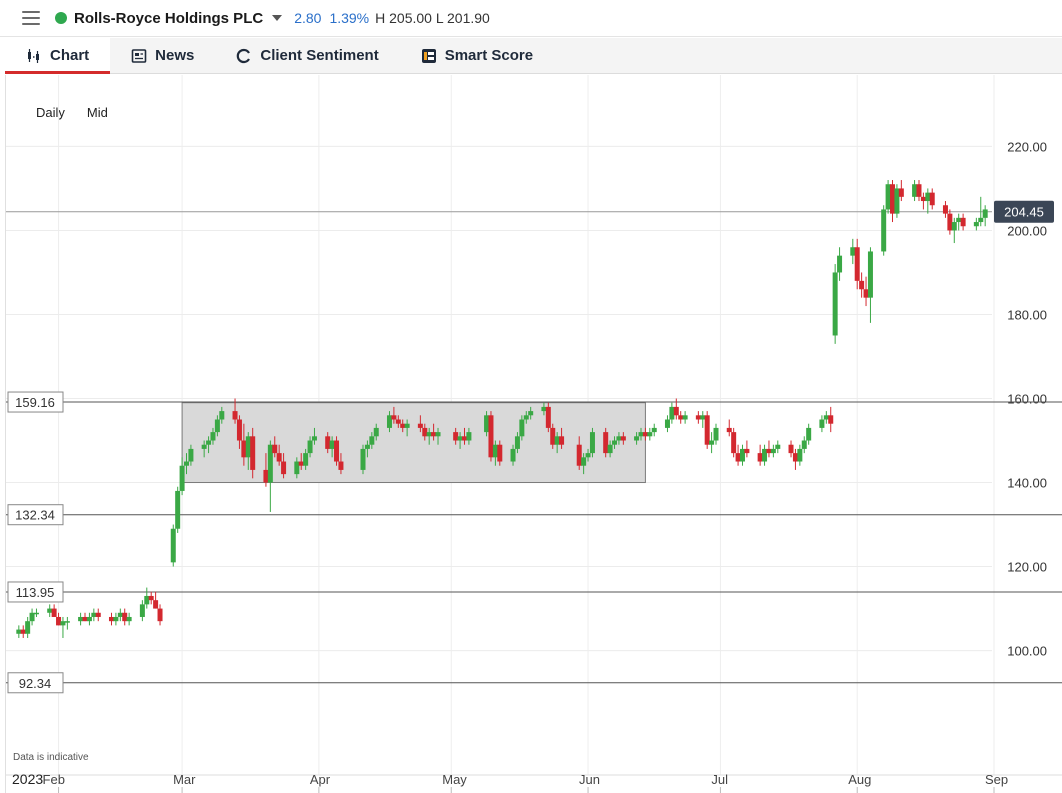 This screenshot has height=793, width=1062. Describe the element at coordinates (277, 18) in the screenshot. I see `chevron-down-icon` at that location.